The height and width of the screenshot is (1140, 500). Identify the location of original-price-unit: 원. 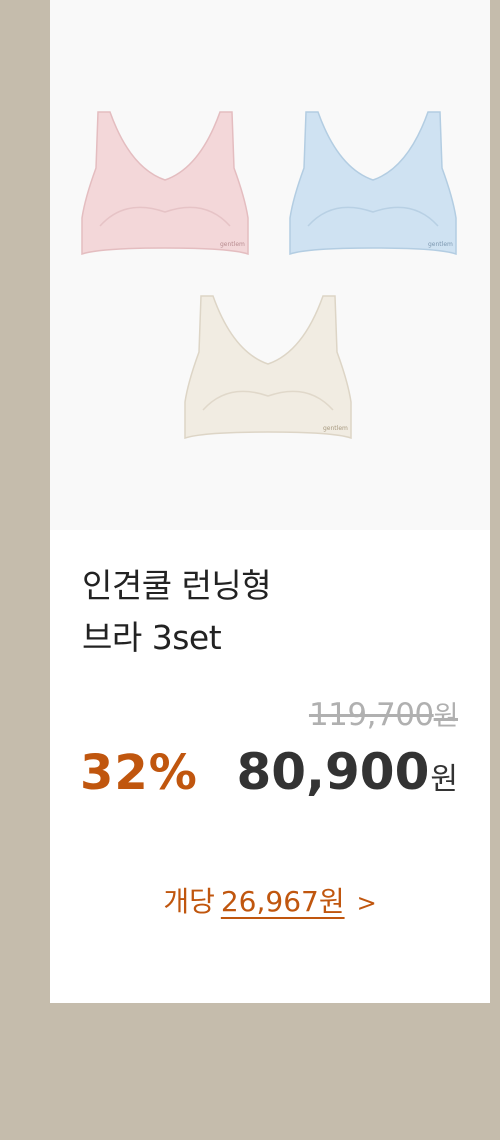
(446, 716).